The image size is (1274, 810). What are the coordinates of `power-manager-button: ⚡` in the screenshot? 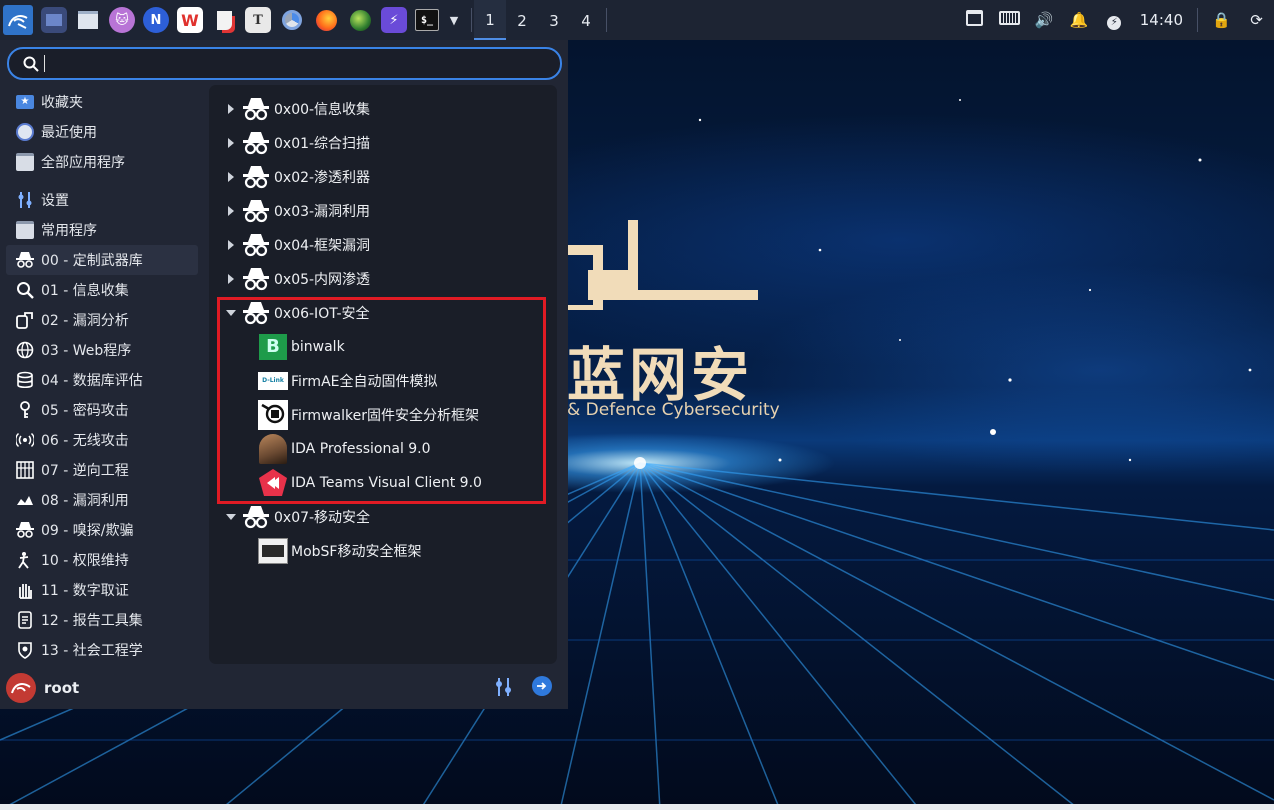 It's located at (1114, 20).